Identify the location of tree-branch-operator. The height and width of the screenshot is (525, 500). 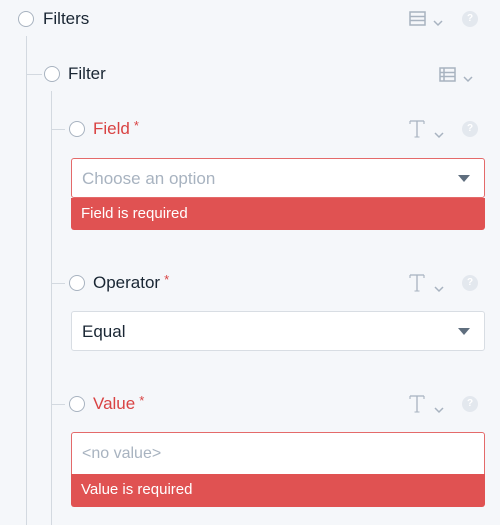
(58, 283).